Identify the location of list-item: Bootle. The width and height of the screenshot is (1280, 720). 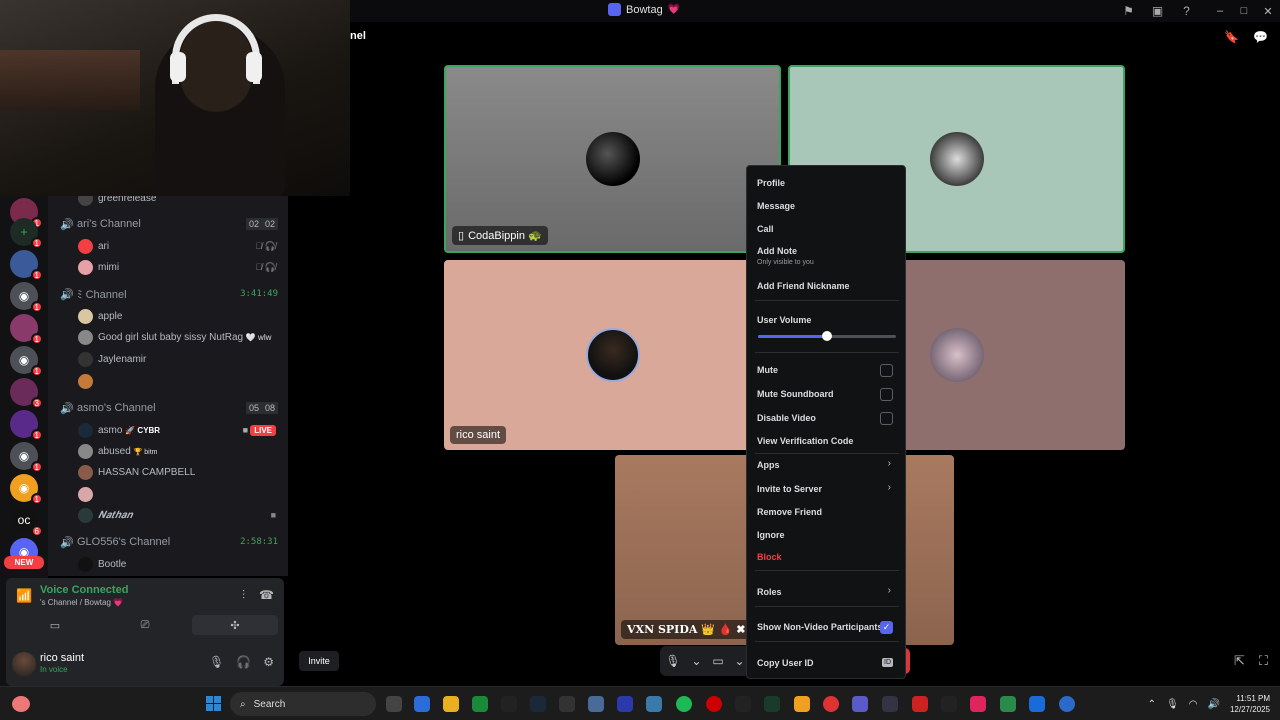
(168, 564).